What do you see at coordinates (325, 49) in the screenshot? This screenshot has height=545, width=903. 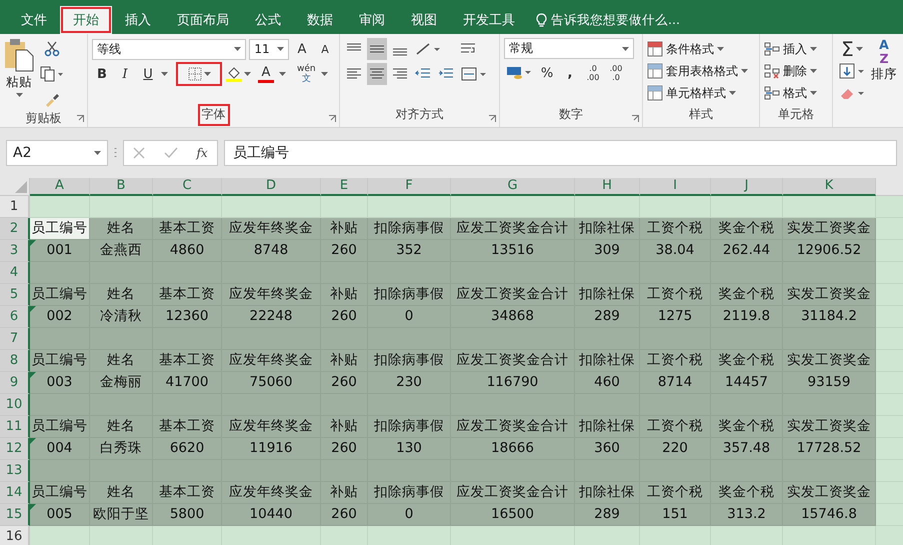 I see `shrink-font-button: A` at bounding box center [325, 49].